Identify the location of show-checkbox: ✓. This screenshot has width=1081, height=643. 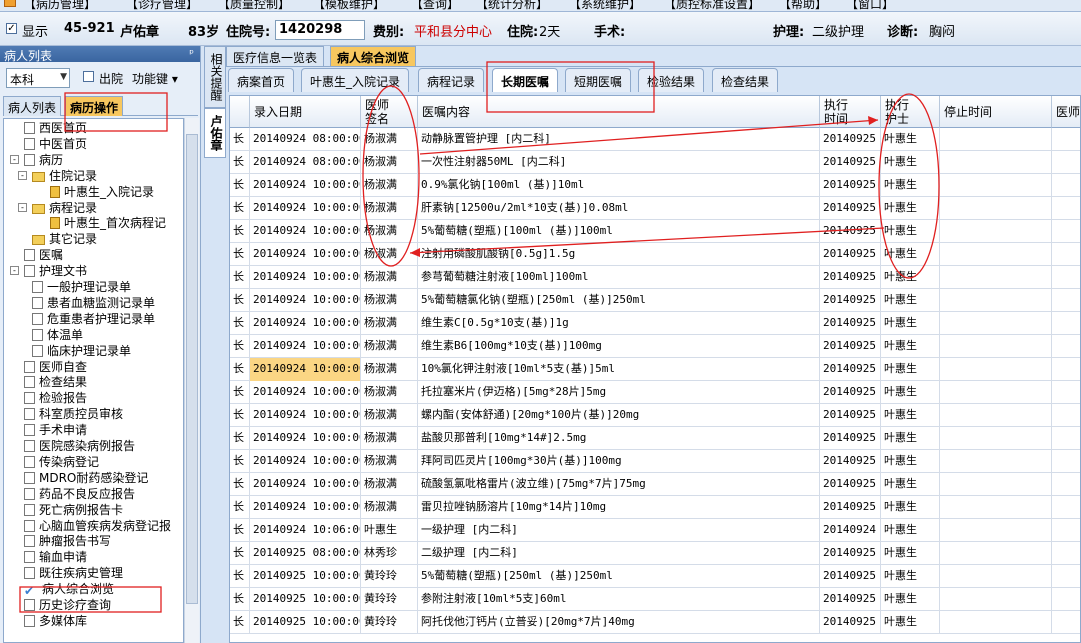
(11, 28).